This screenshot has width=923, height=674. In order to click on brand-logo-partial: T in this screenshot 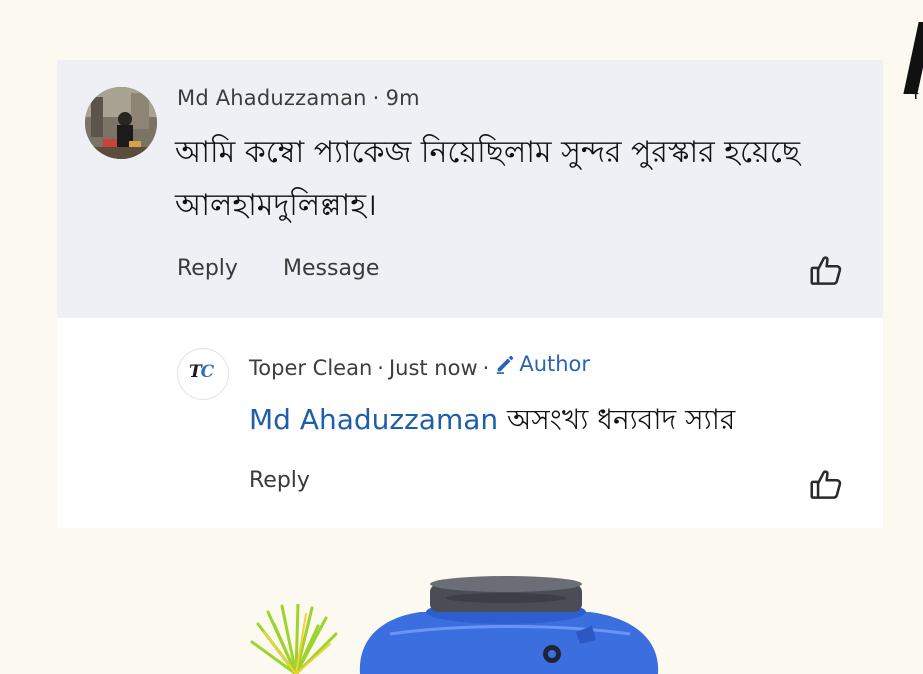, I will do `click(913, 59)`.